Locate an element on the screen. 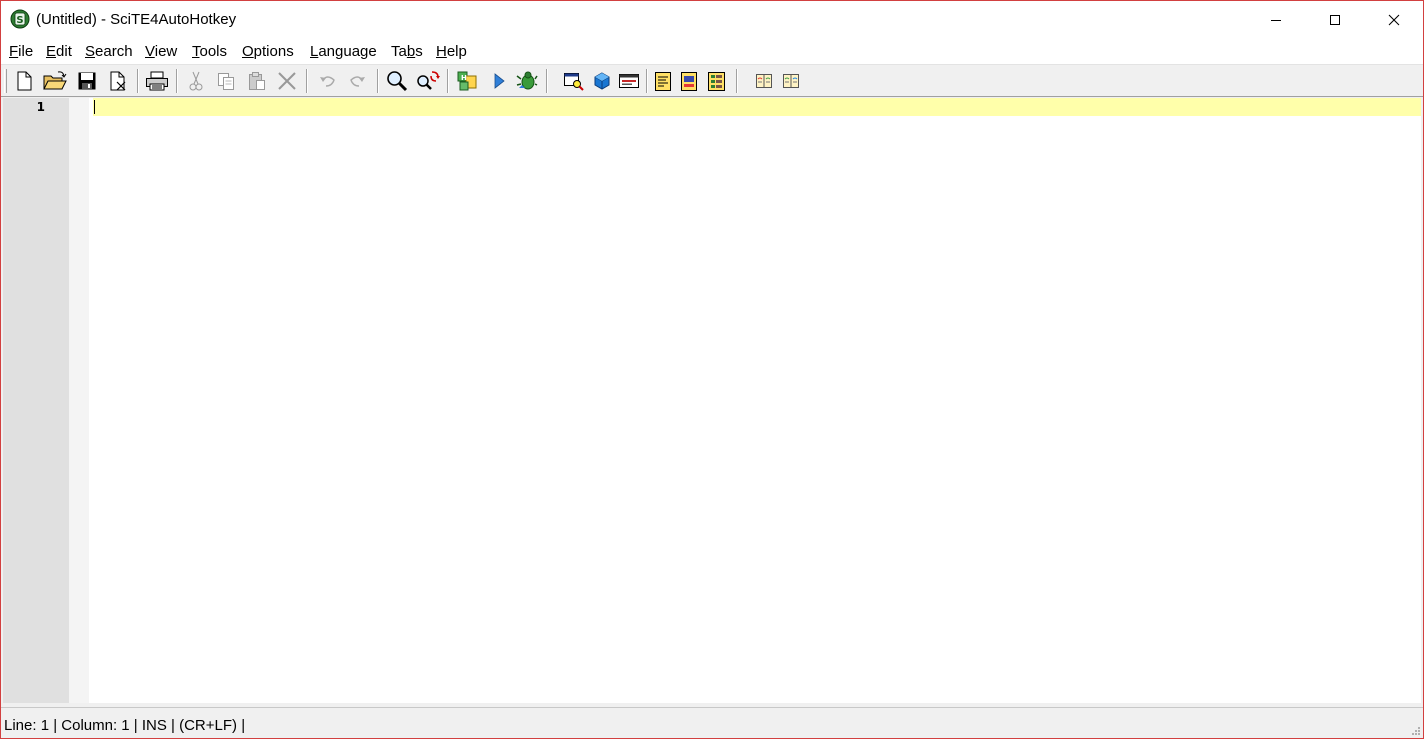 Image resolution: width=1424 pixels, height=739 pixels. window-spy-button is located at coordinates (573, 81).